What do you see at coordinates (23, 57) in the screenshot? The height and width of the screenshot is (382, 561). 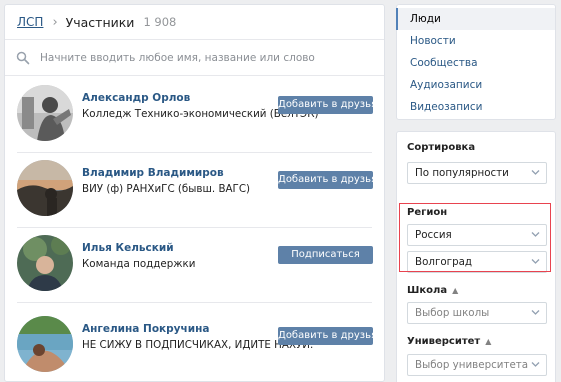 I see `search-icon` at bounding box center [23, 57].